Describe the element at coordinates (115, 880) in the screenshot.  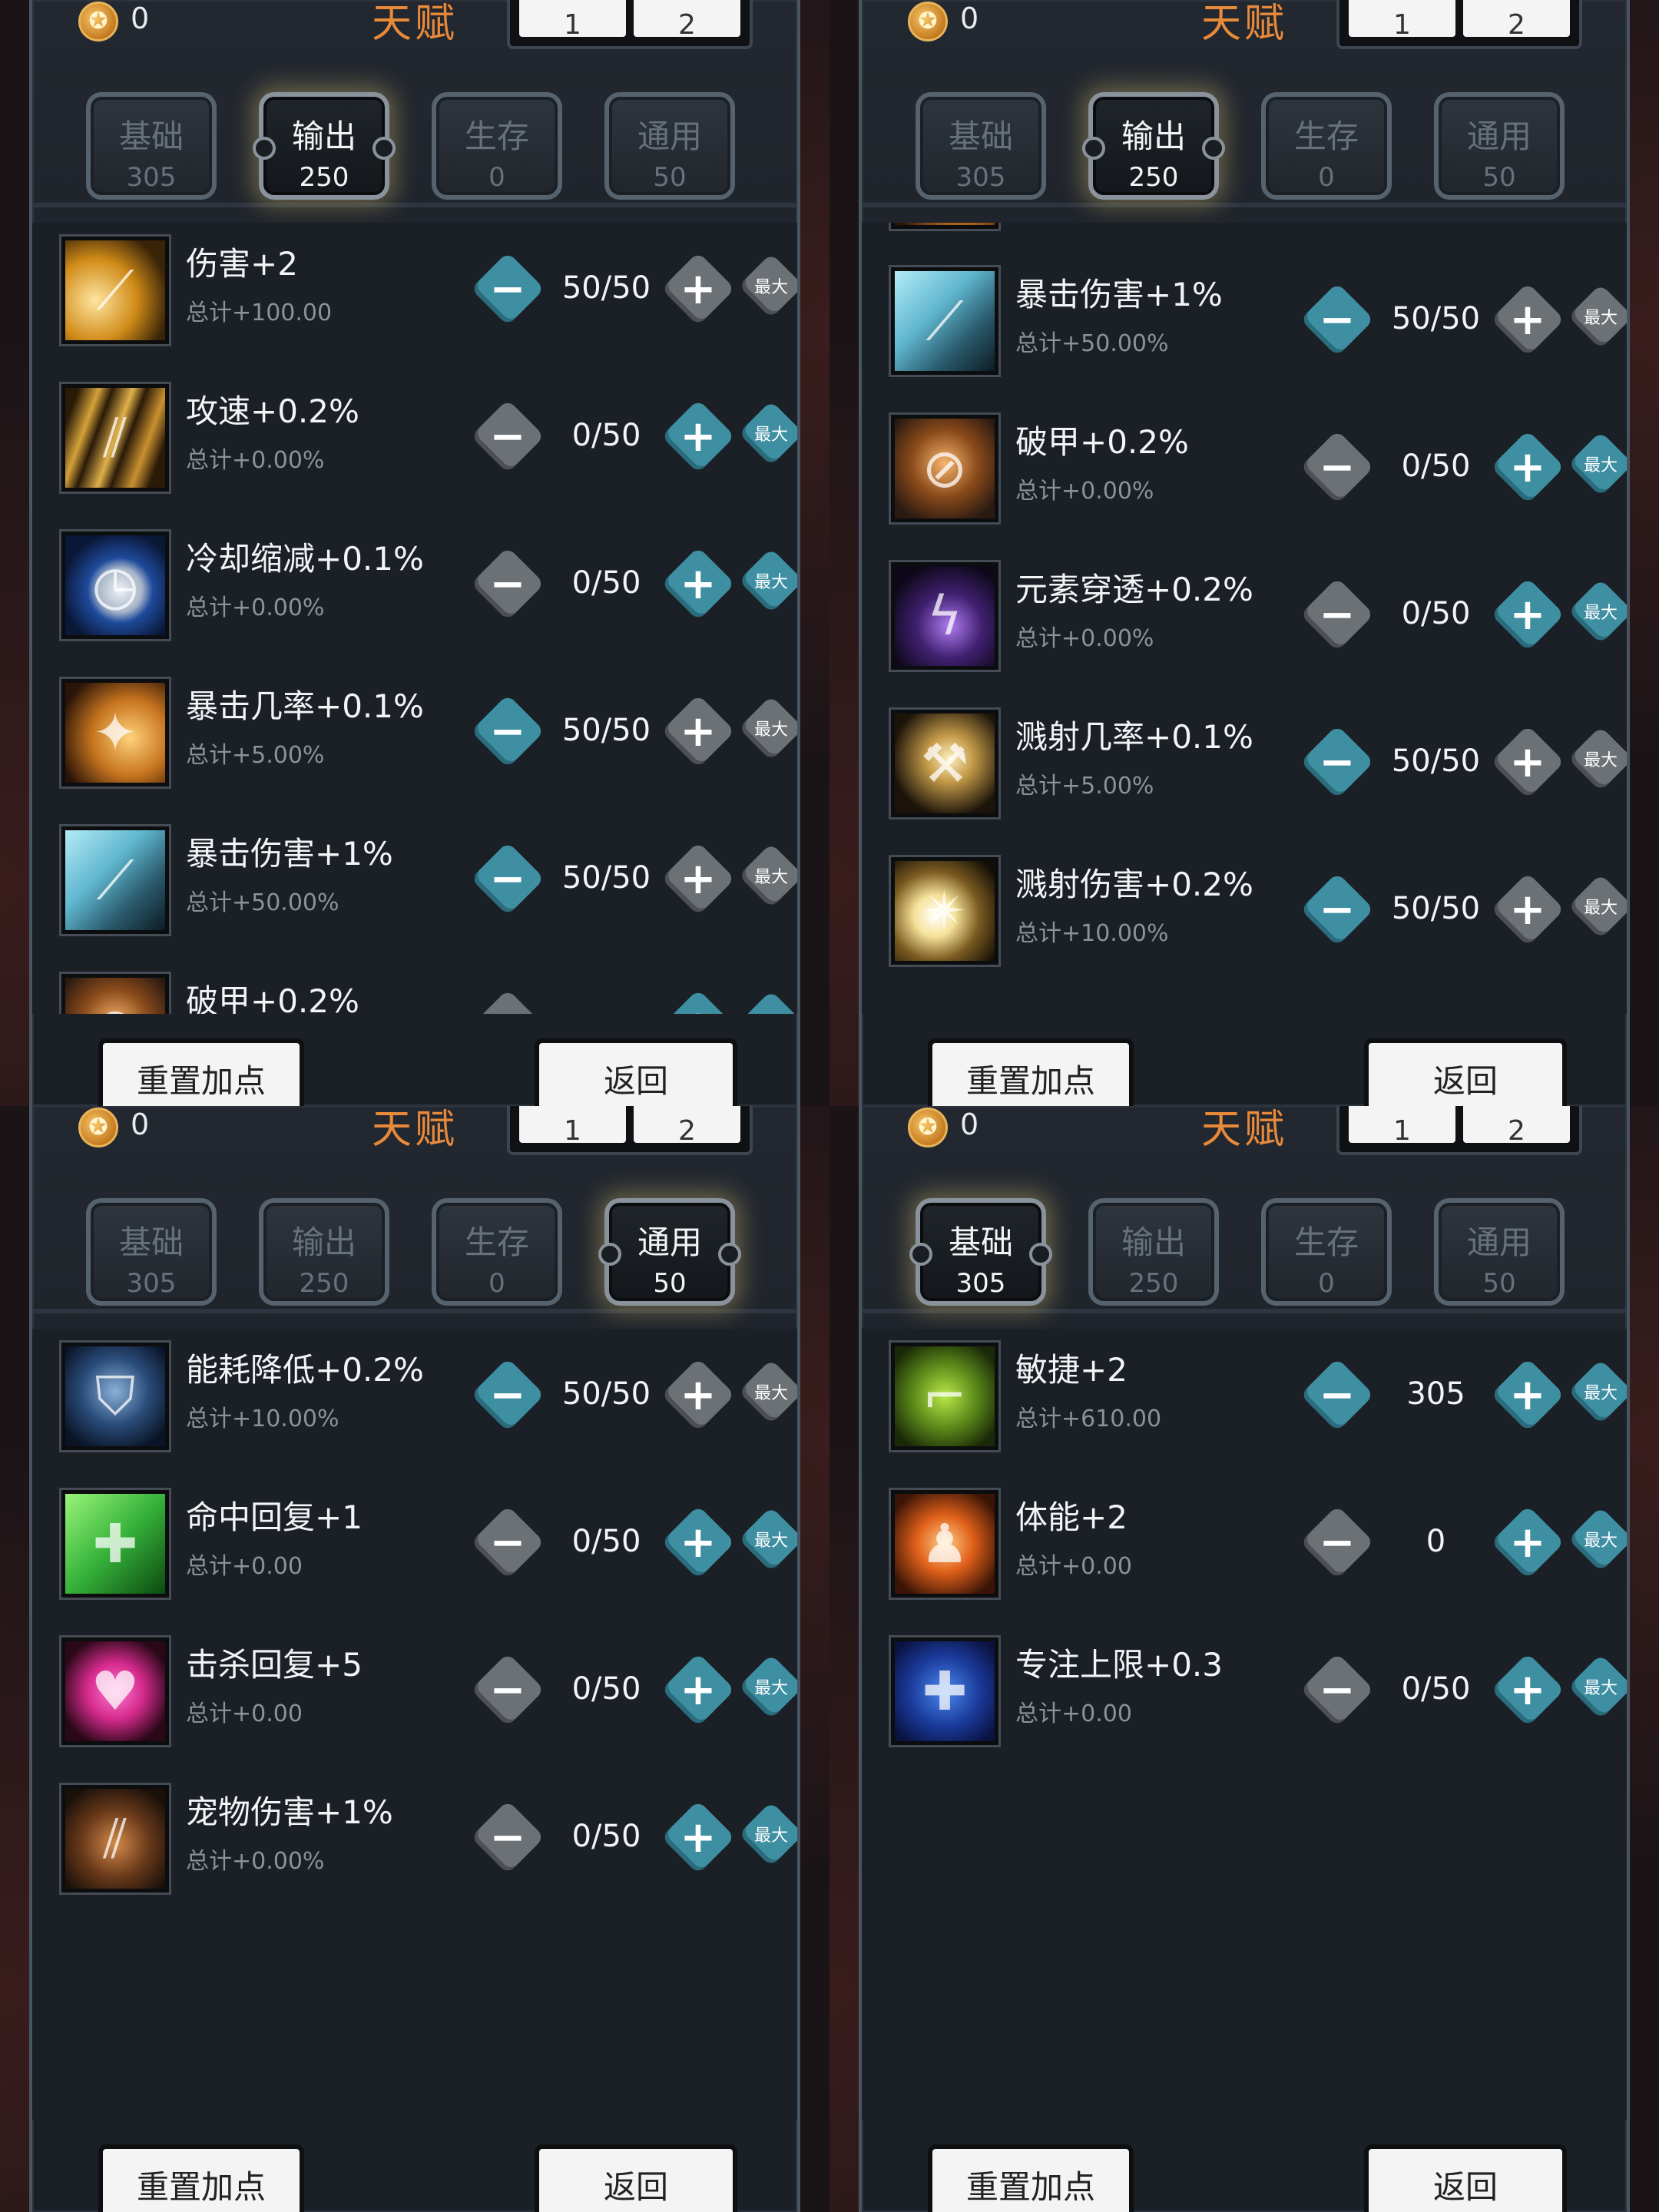
I see `ice-blade-icon: ⟋` at that location.